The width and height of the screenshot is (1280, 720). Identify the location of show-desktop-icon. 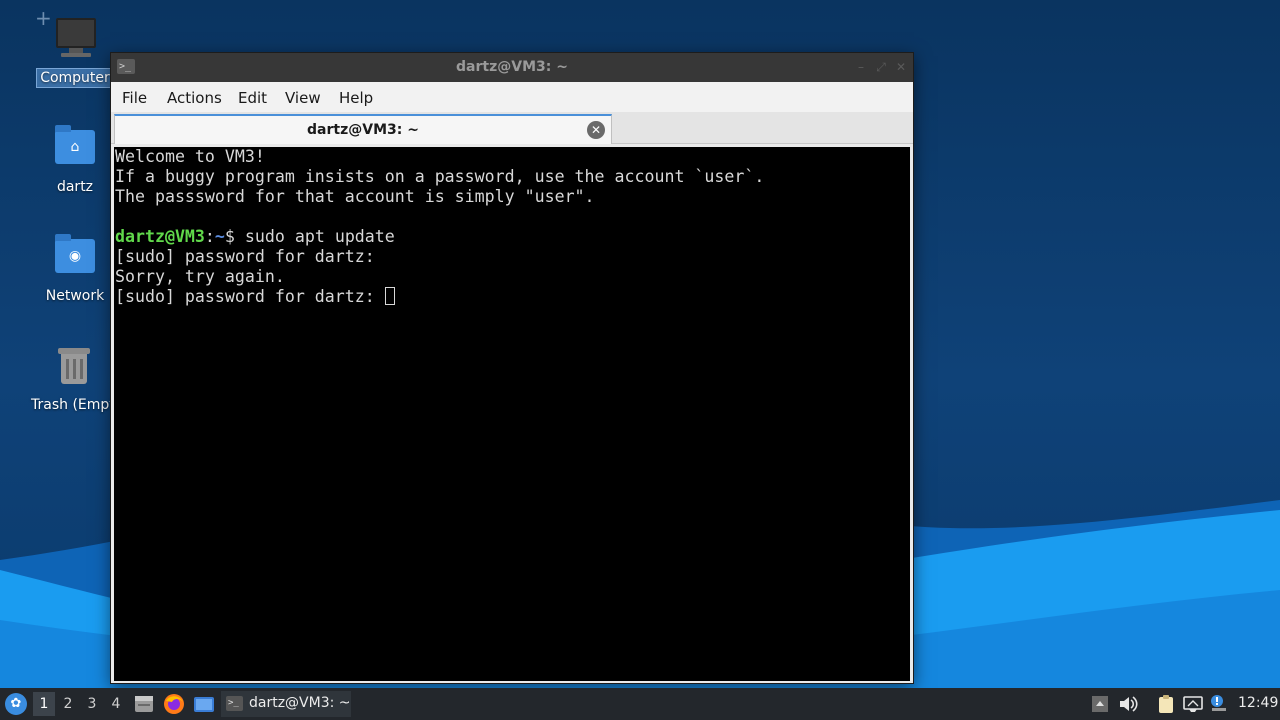
(204, 704).